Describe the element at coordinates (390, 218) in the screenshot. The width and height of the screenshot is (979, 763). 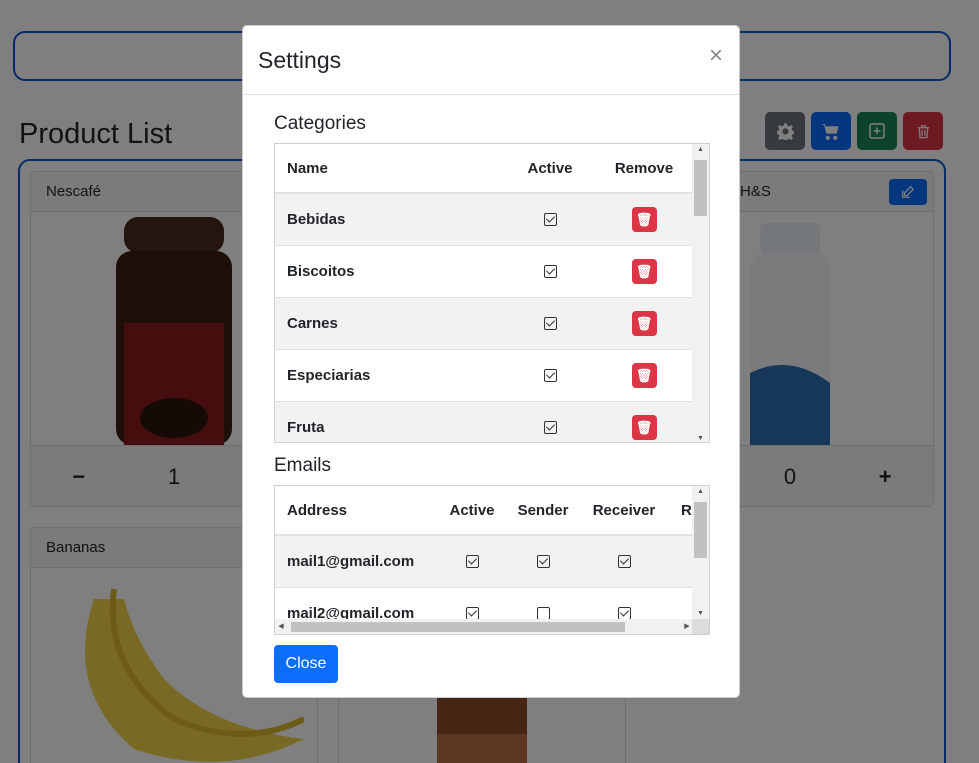
I see `category-name: Bebidas` at that location.